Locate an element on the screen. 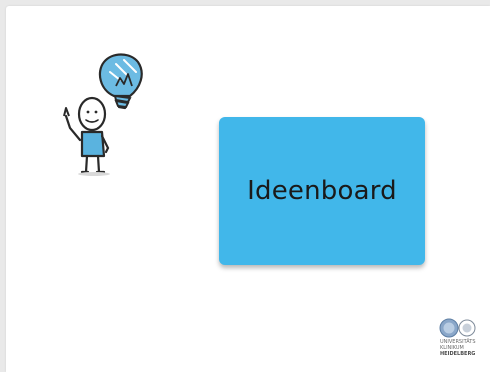  lightbulb-icon is located at coordinates (120, 81).